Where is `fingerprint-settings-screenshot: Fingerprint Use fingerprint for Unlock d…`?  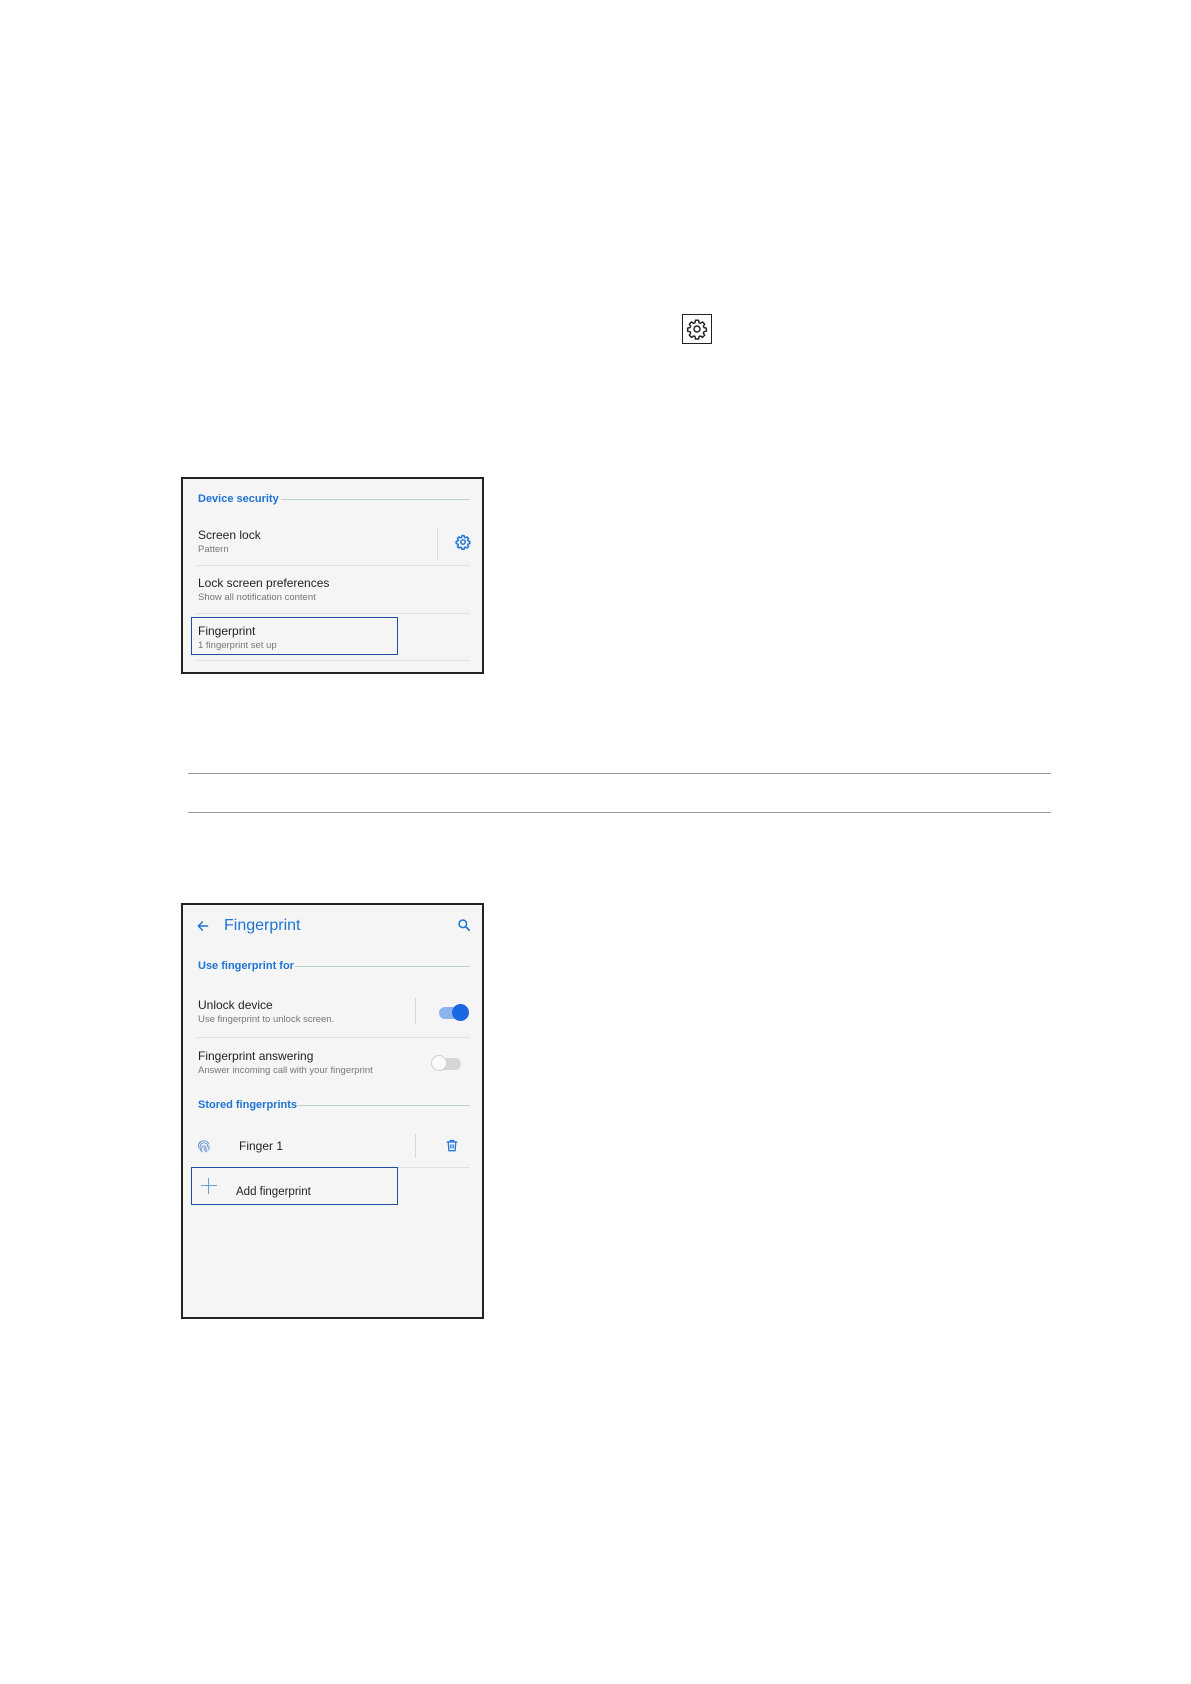
fingerprint-settings-screenshot: Fingerprint Use fingerprint for Unlock d… is located at coordinates (332, 1111).